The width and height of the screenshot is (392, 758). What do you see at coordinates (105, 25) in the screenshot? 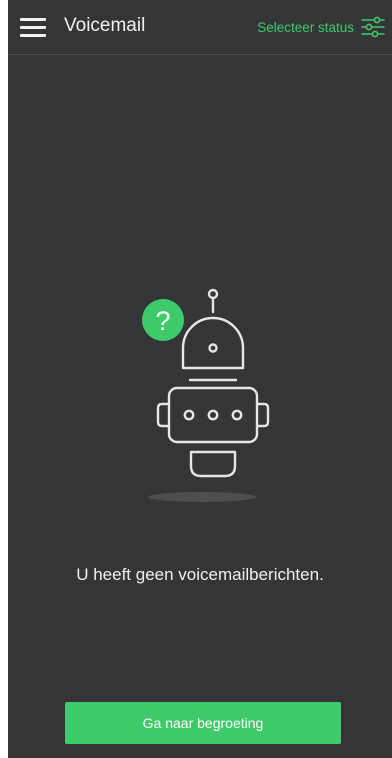
I see `page-title: Voicemail` at bounding box center [105, 25].